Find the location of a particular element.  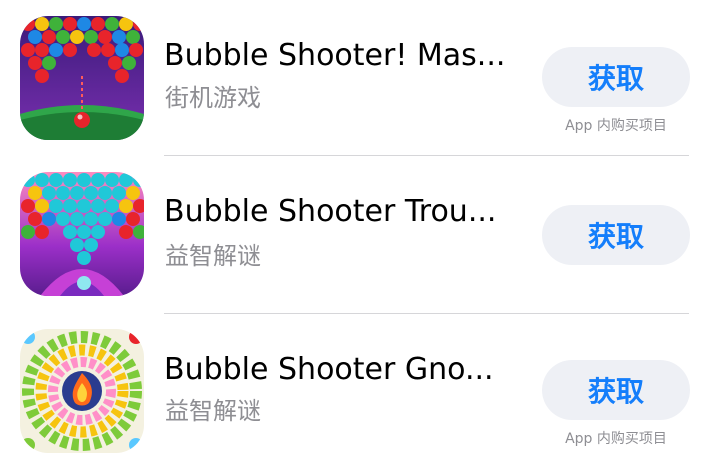

bubble-shooter-gnome-icon is located at coordinates (82, 391).